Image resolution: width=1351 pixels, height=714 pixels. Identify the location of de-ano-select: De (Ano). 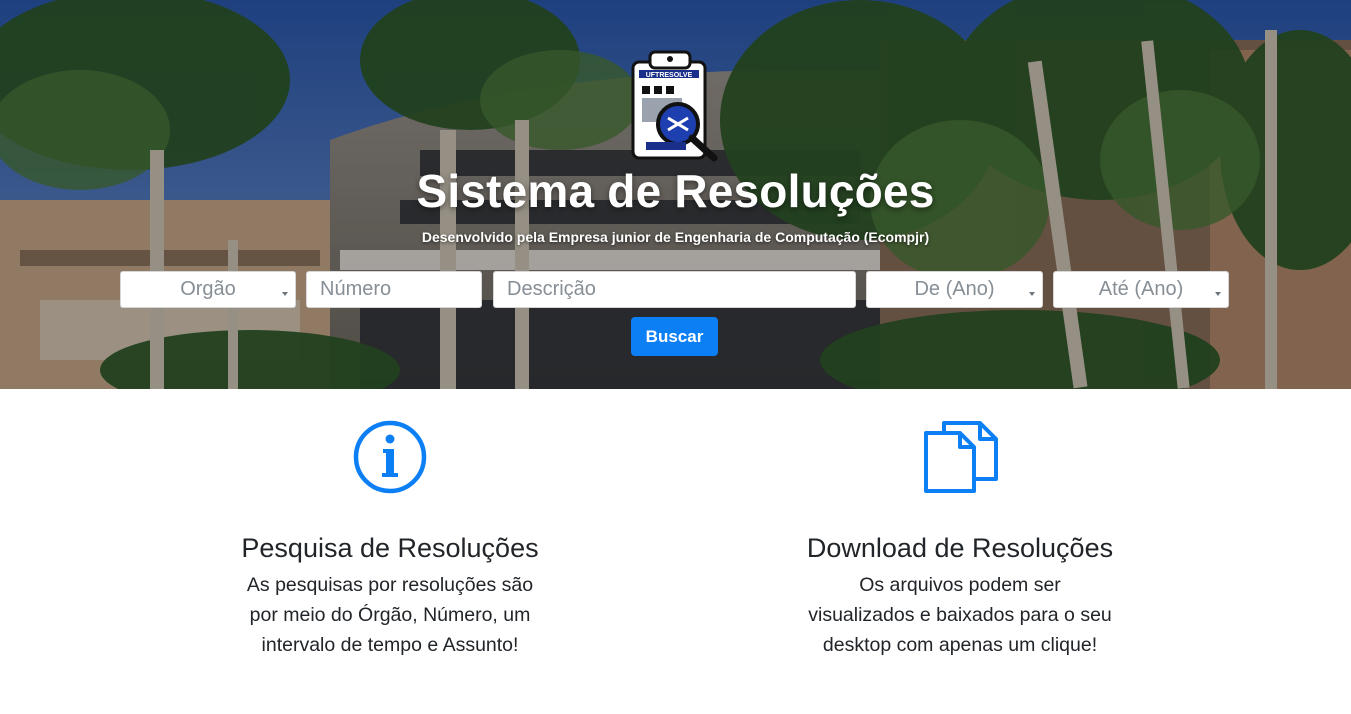
(954, 289).